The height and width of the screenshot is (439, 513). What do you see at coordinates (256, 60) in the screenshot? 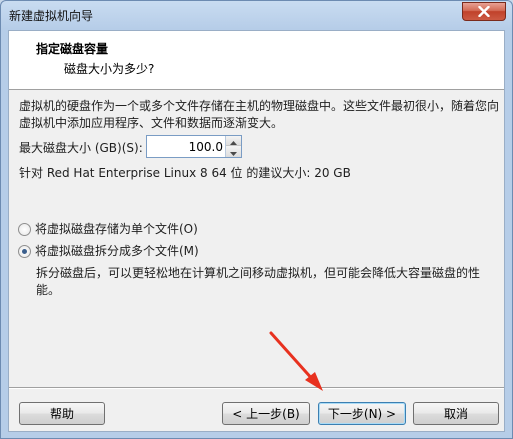
I see `wizard-header: 指定磁盘容量 磁盘大小为多少?` at bounding box center [256, 60].